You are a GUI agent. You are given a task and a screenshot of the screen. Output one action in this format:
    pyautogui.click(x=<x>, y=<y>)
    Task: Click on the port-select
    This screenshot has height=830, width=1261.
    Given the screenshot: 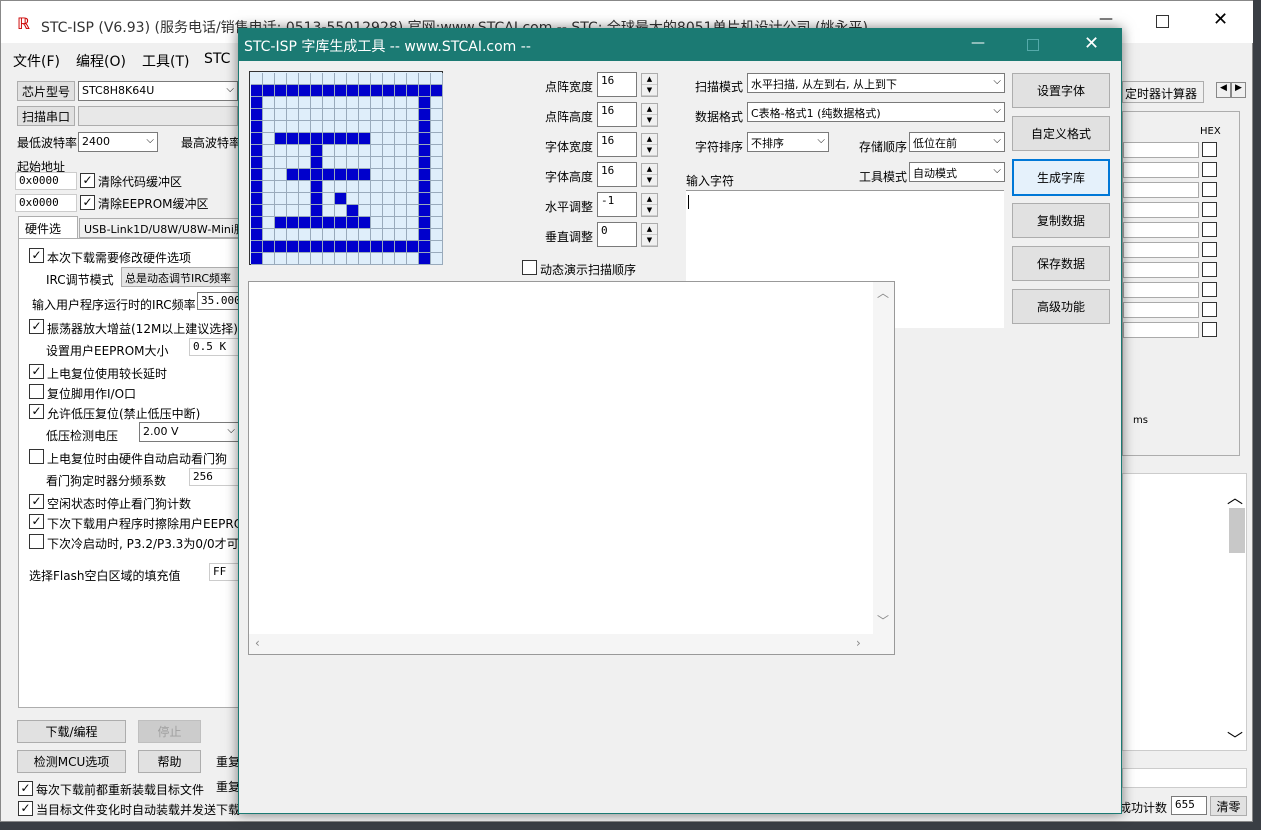 What is the action you would take?
    pyautogui.click(x=158, y=116)
    